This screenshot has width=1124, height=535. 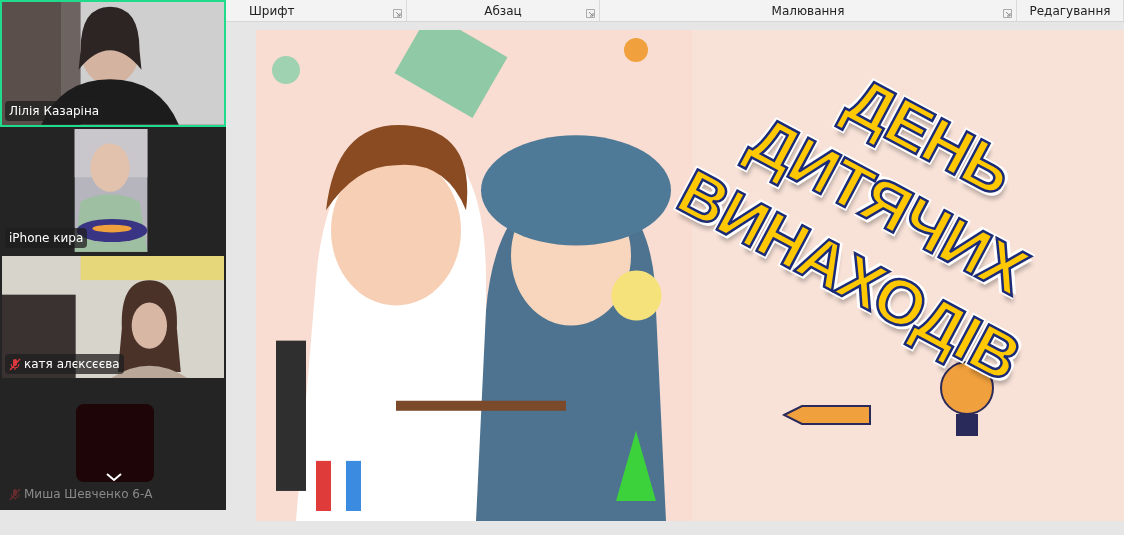 I want to click on participant-name: Миша Шевченко 6-А, so click(x=88, y=494).